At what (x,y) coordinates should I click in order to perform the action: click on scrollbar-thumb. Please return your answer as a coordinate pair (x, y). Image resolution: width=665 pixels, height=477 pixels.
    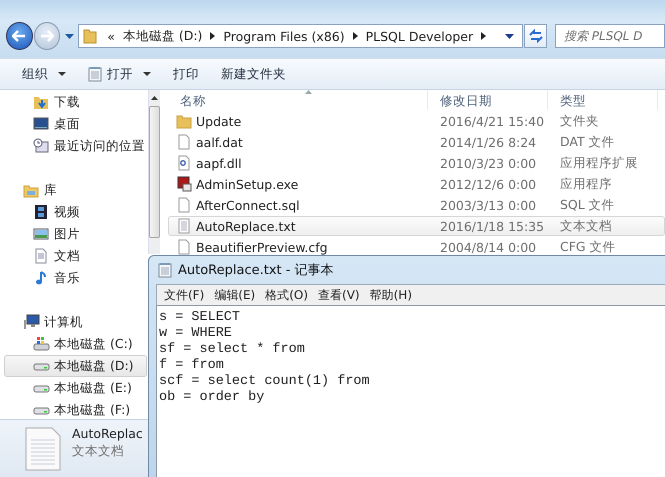
    Looking at the image, I should click on (154, 172).